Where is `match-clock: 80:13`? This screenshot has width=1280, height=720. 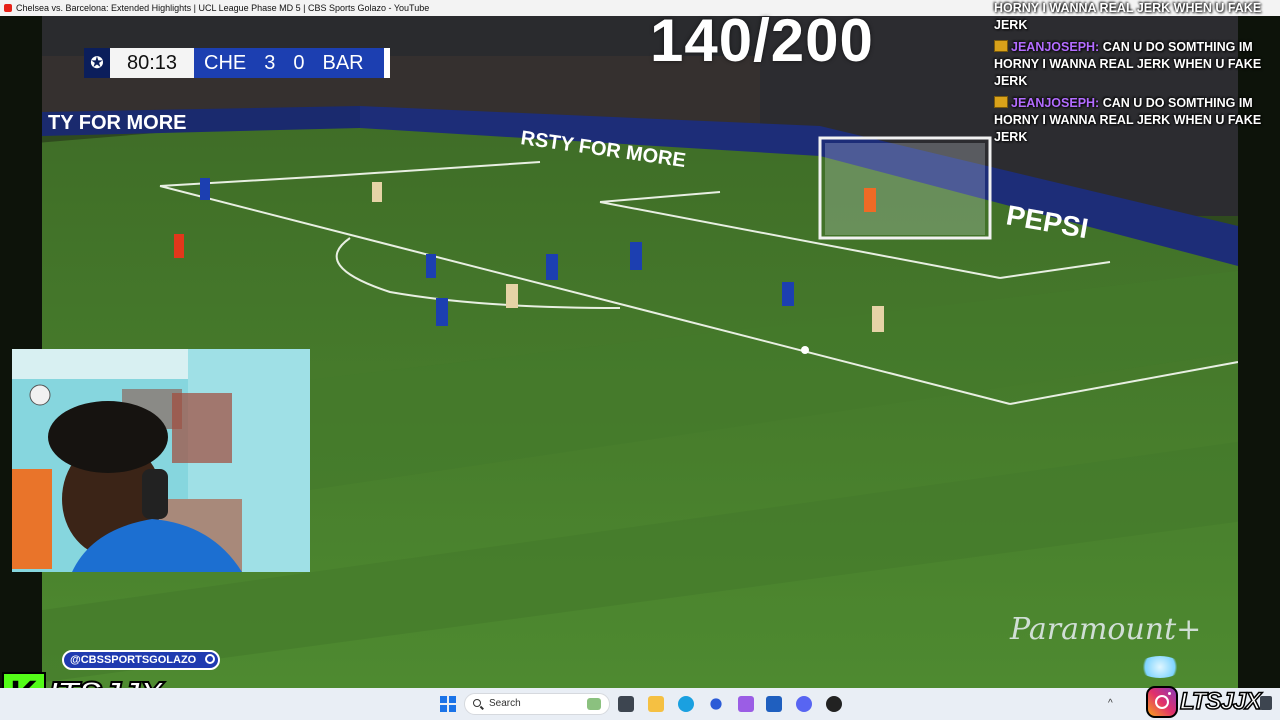 match-clock: 80:13 is located at coordinates (152, 63).